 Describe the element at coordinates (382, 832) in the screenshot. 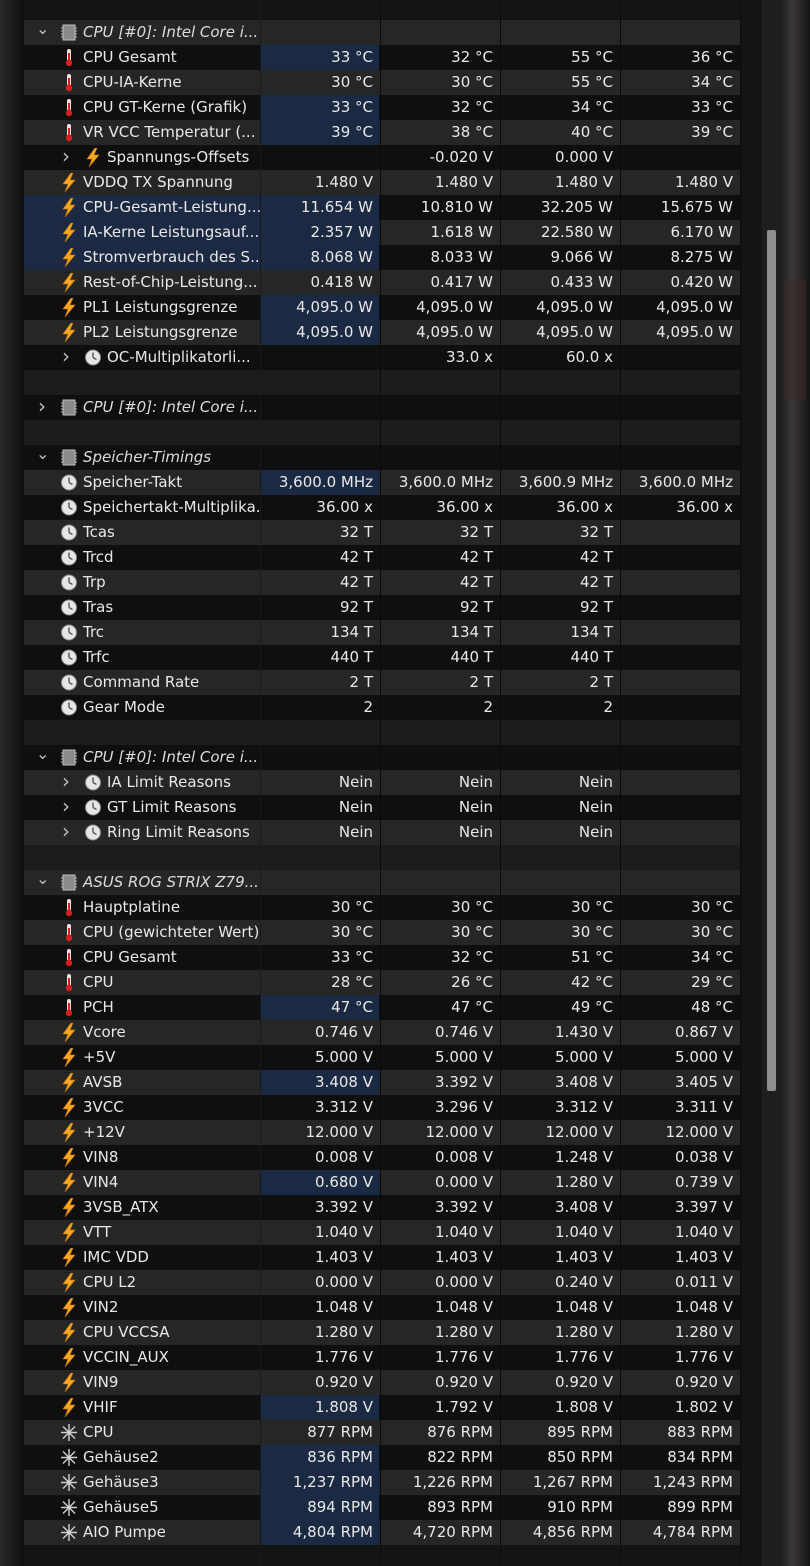

I see `sensor-row: › Ring Limit Reasons Nein Nein Nein` at that location.